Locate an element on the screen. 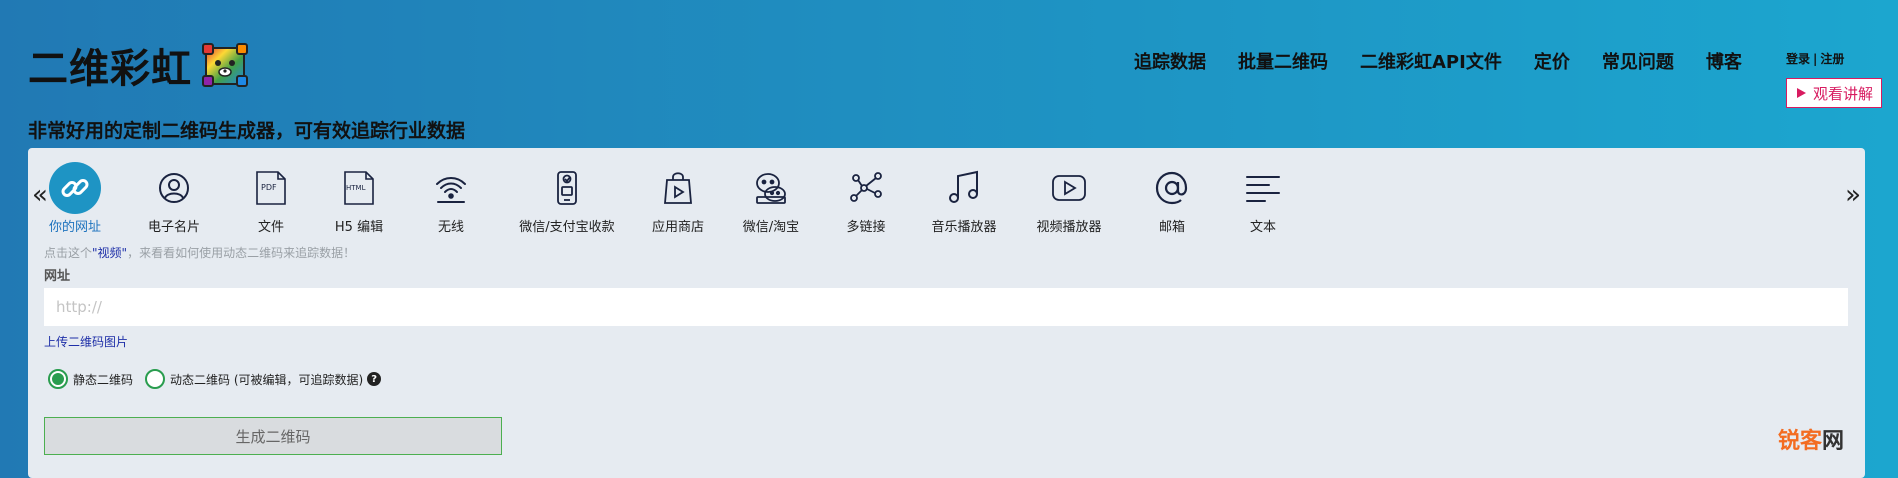  generate-qr-button: 生成二维码 is located at coordinates (273, 436).